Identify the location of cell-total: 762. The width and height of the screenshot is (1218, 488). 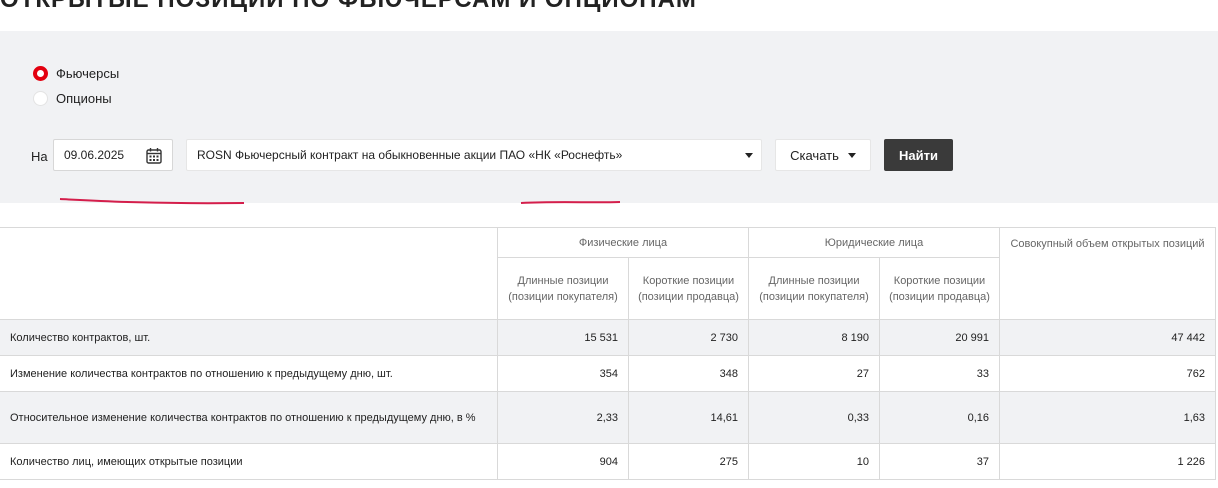
(1107, 373).